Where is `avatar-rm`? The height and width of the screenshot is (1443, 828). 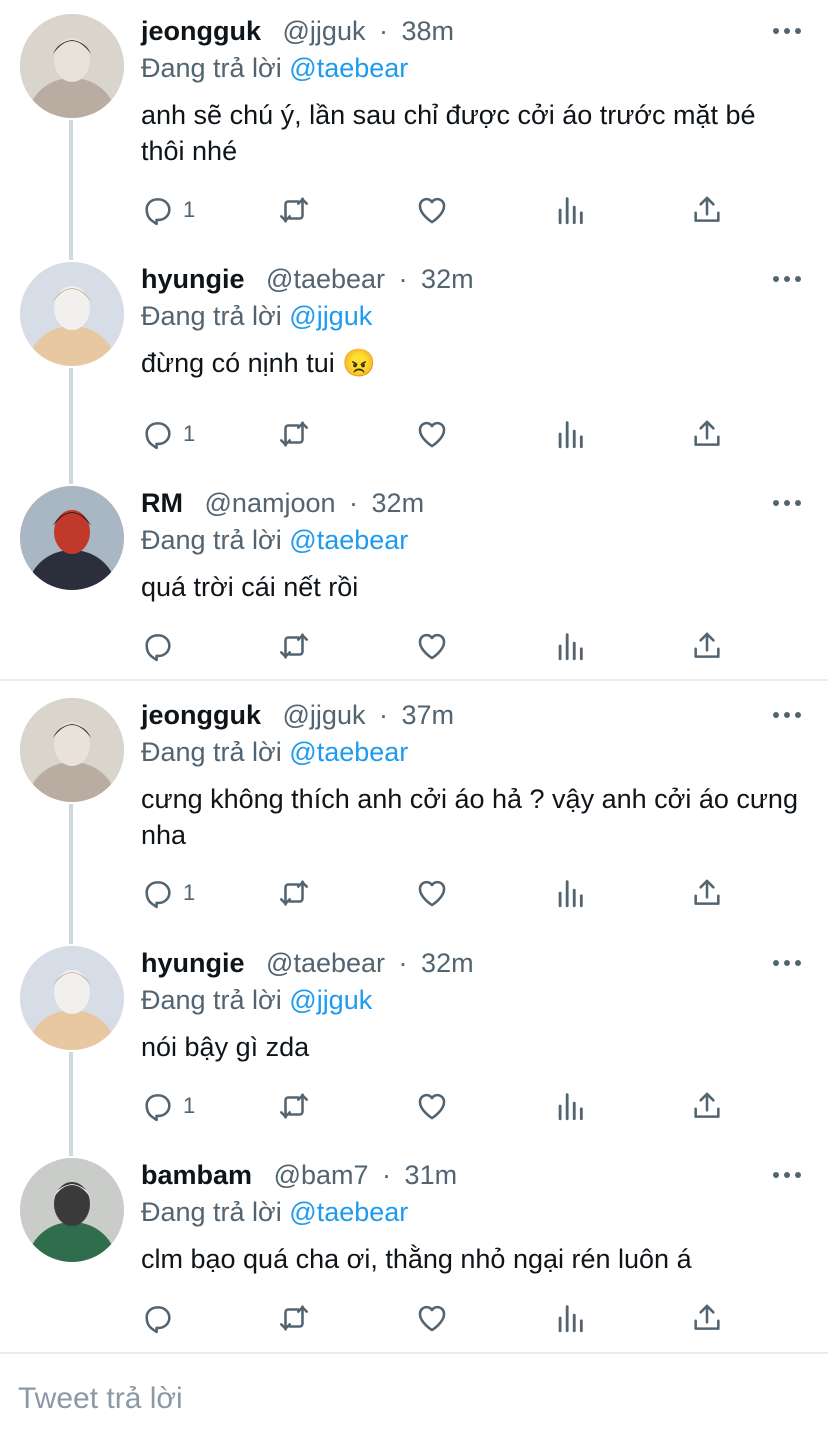 avatar-rm is located at coordinates (72, 538).